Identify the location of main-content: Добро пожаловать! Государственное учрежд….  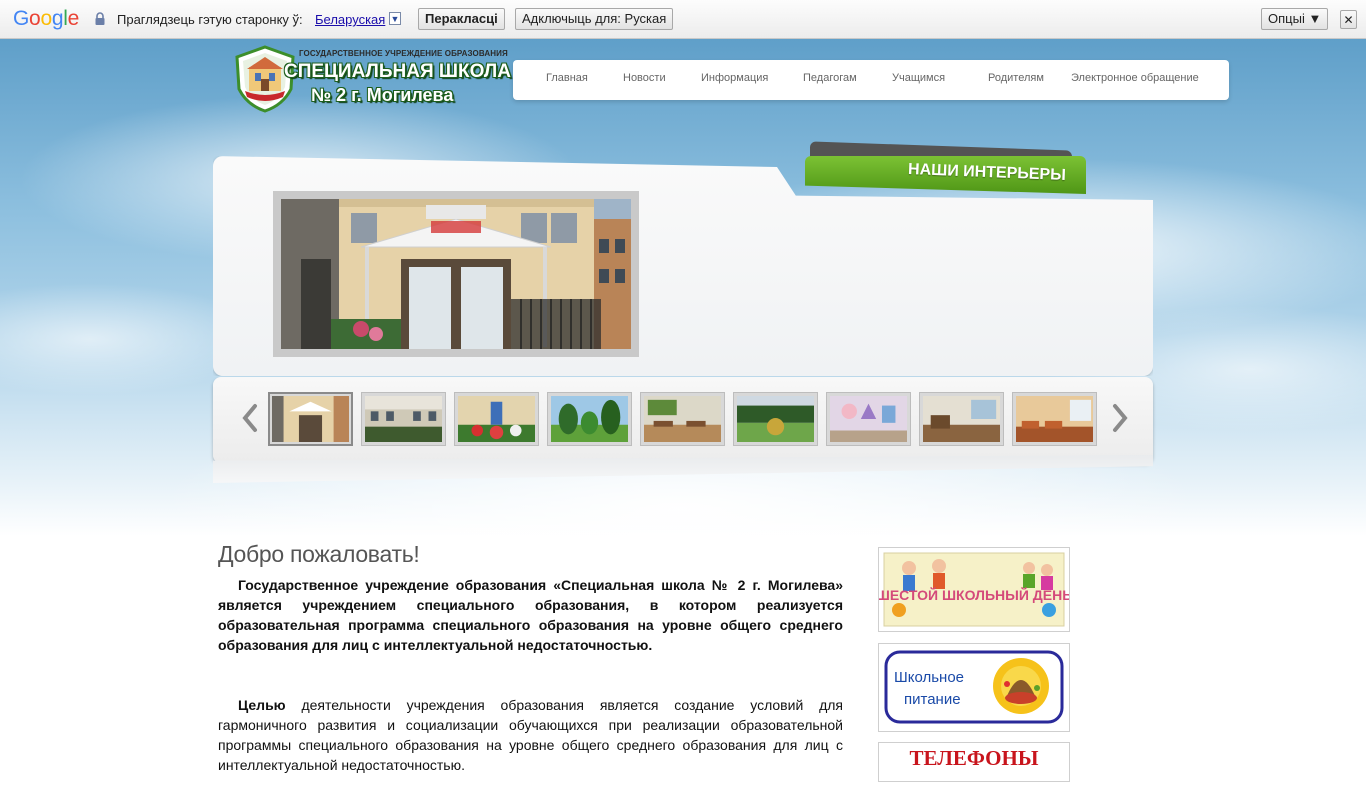
(530, 657).